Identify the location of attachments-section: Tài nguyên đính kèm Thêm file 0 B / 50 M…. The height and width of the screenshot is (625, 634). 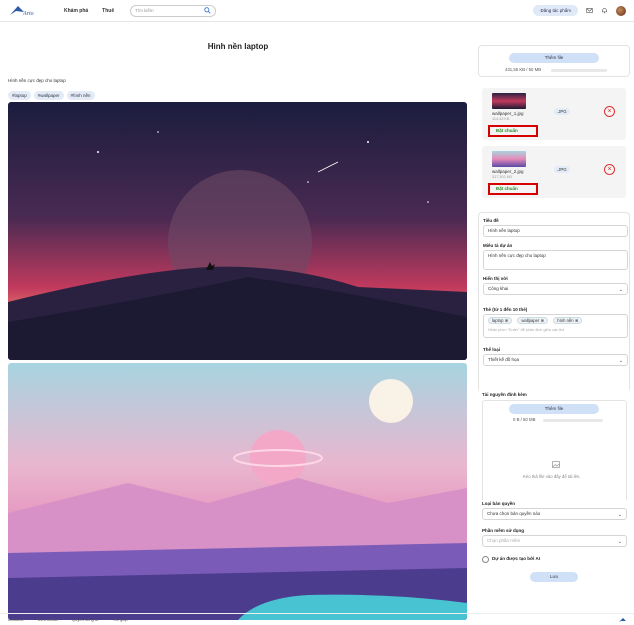
(554, 448).